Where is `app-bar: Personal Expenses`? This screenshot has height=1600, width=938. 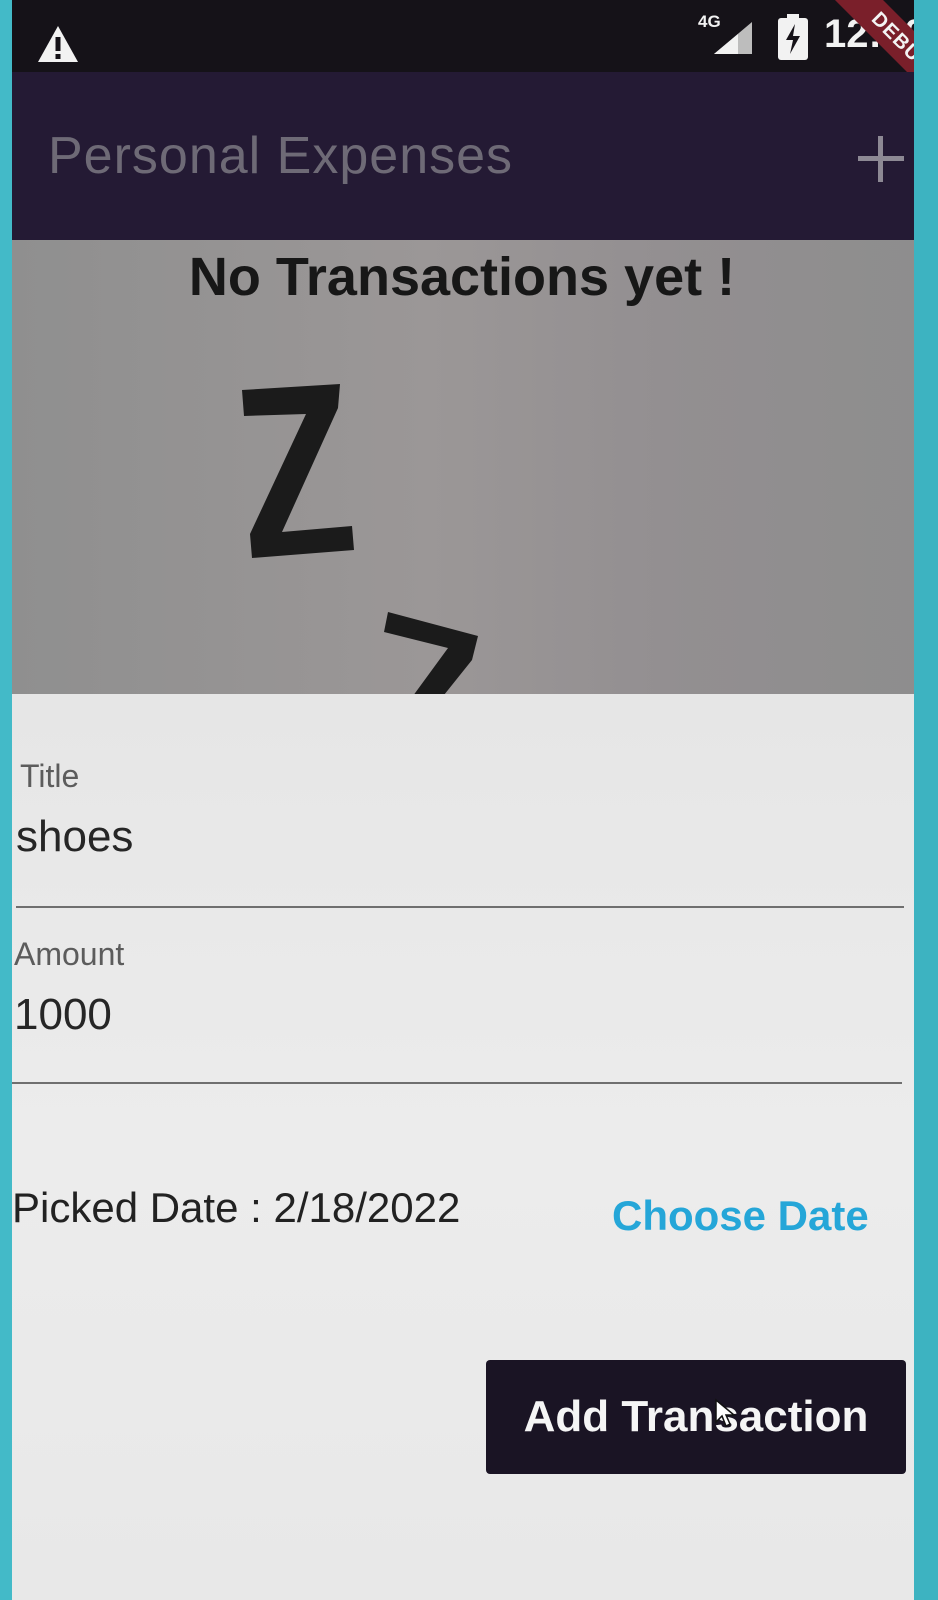 app-bar: Personal Expenses is located at coordinates (475, 156).